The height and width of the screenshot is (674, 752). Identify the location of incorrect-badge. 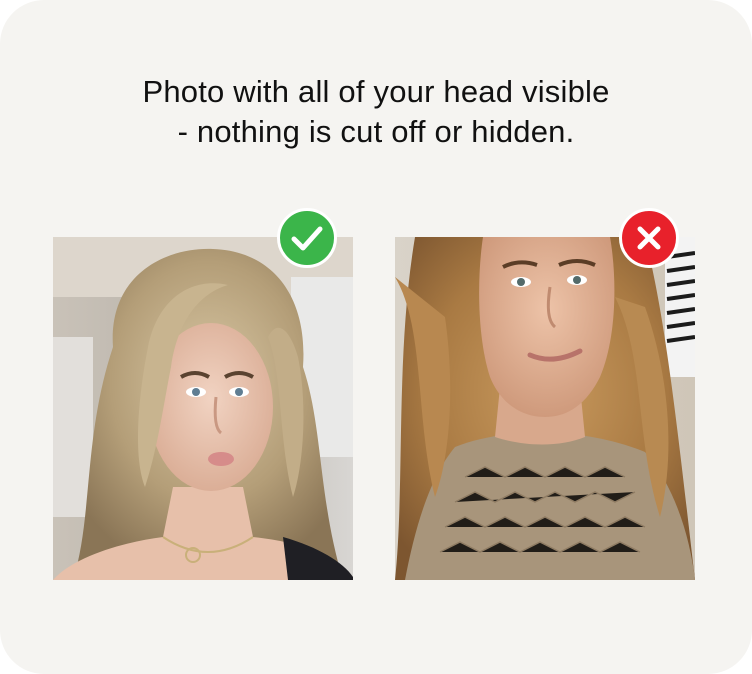
(649, 238).